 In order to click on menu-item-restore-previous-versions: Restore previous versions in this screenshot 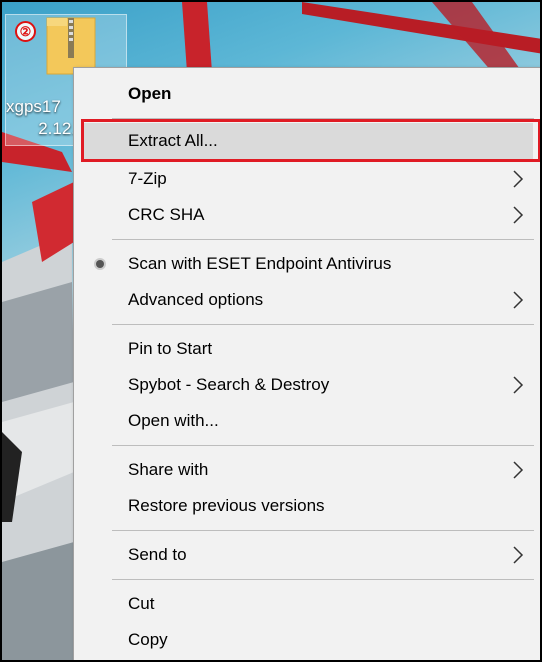, I will do `click(307, 506)`.